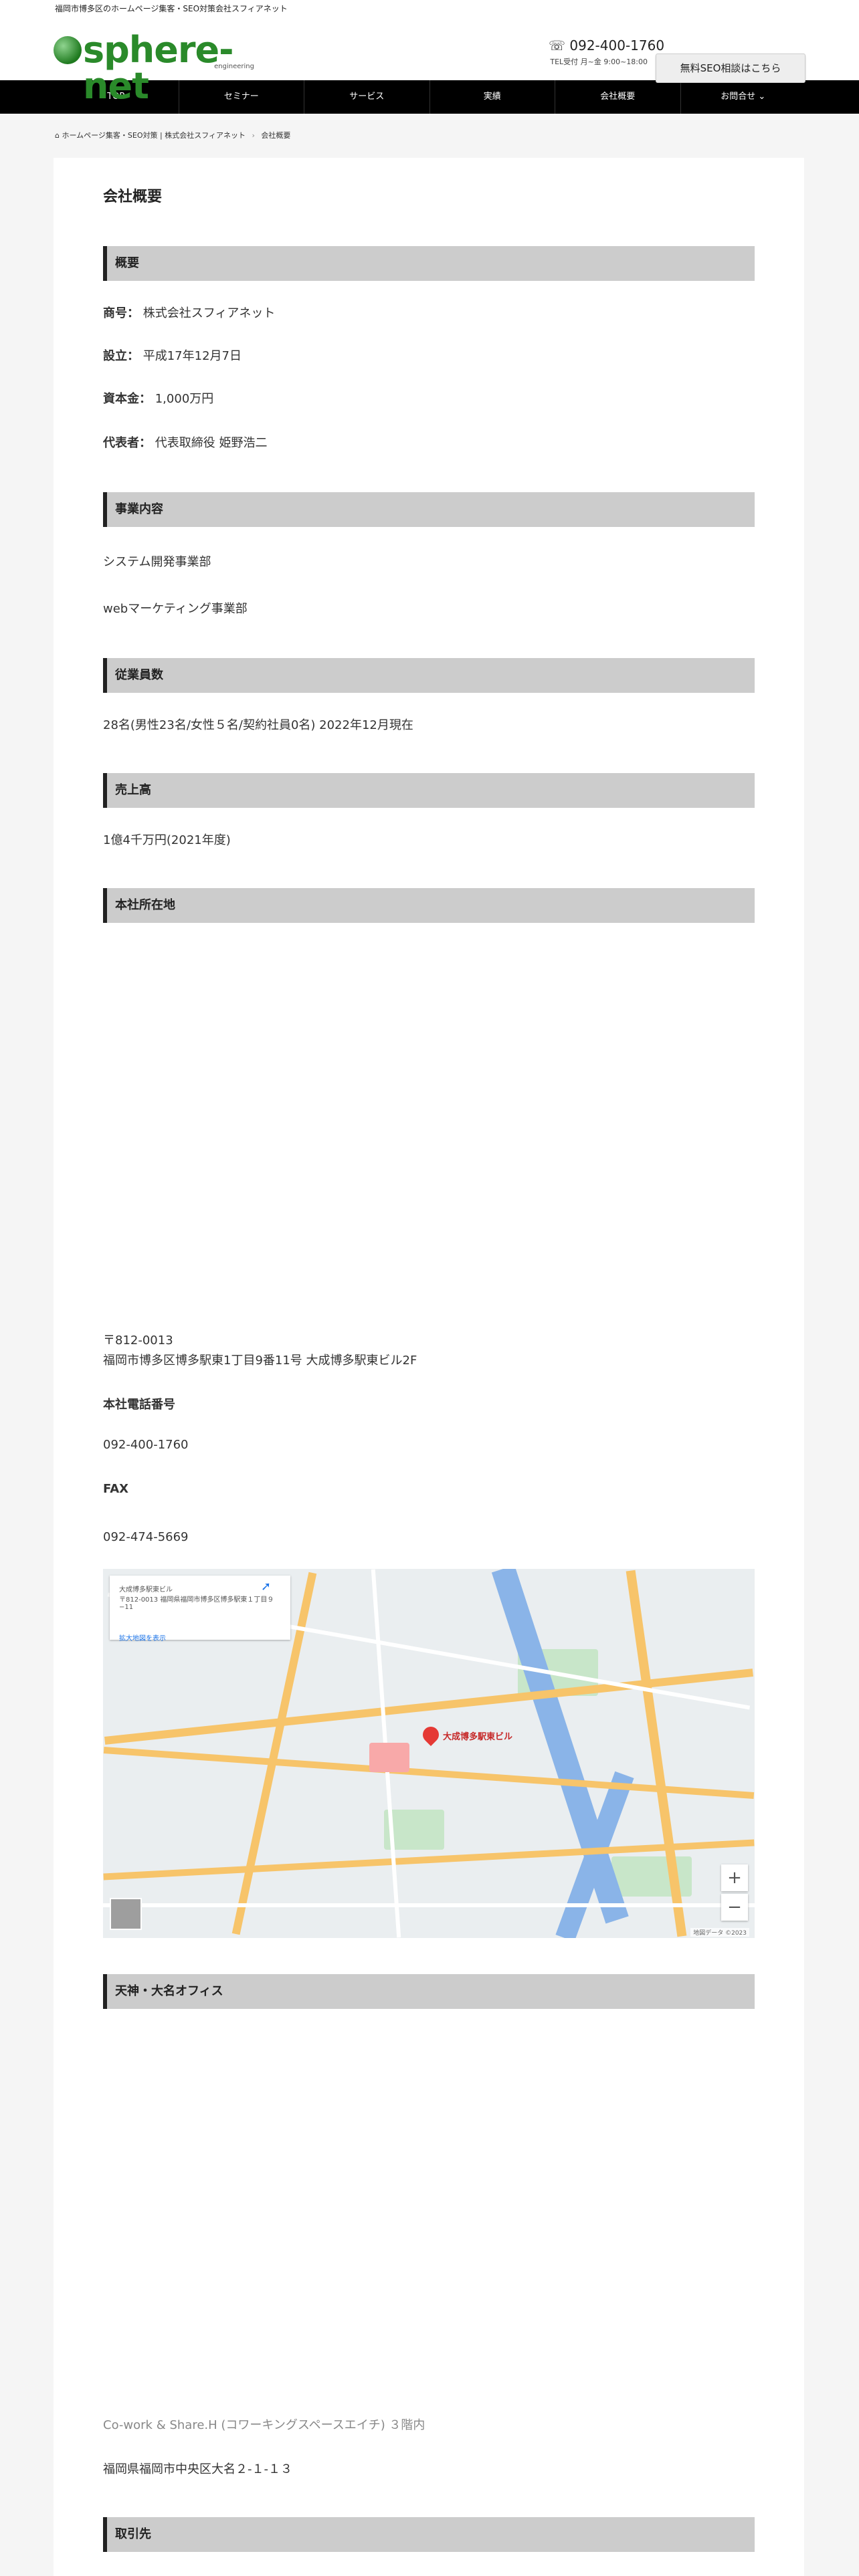 The width and height of the screenshot is (859, 2576). I want to click on hq-address: 福岡市博多区博多駅東1丁目9番11号 大成博多駅東ビル2F, so click(260, 1361).